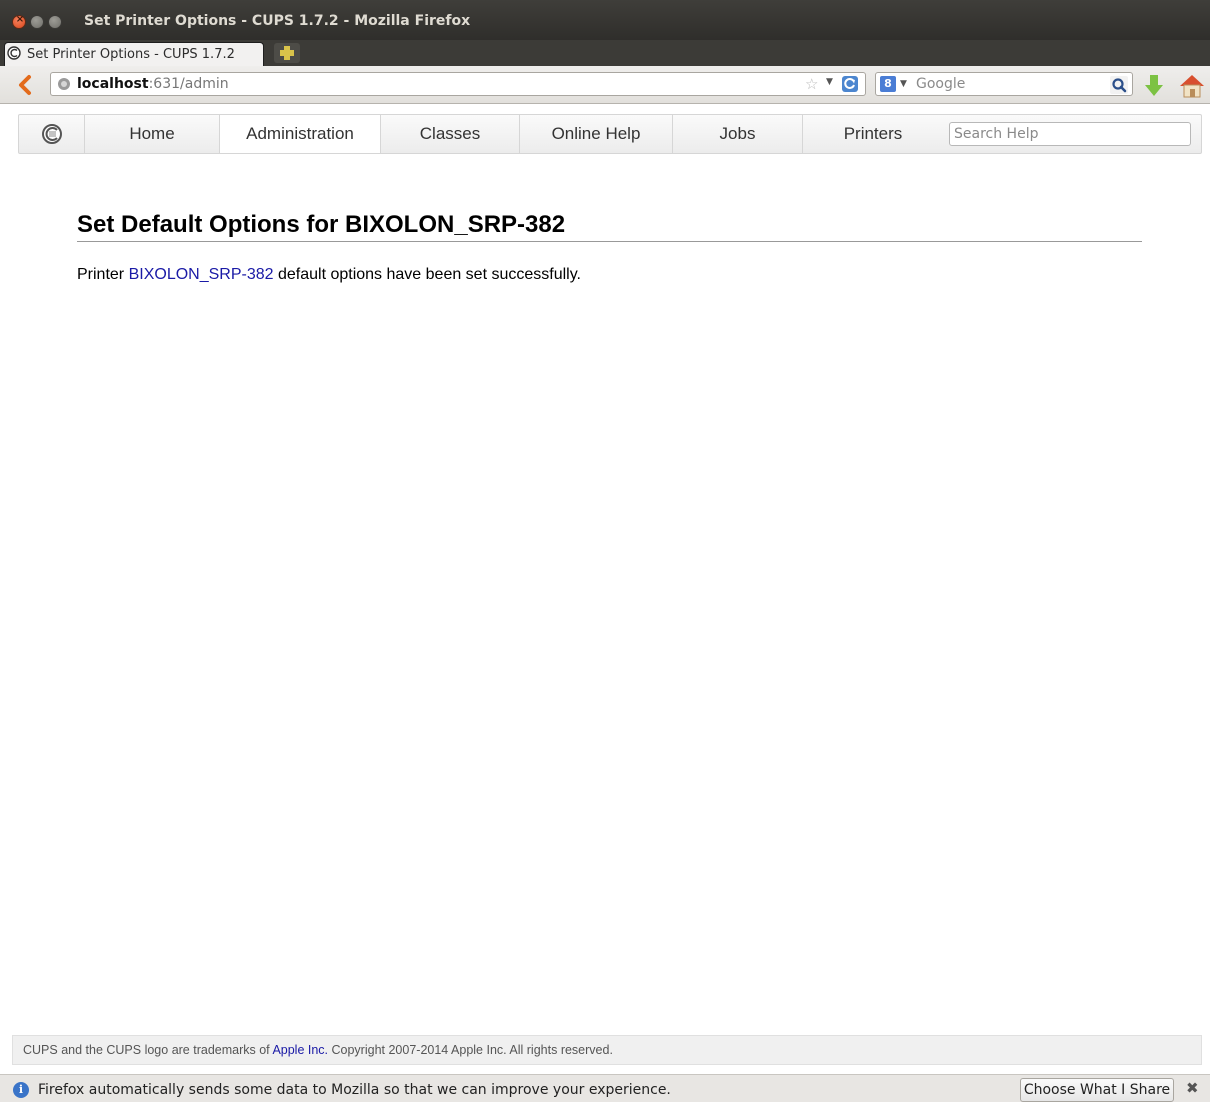 The height and width of the screenshot is (1102, 1210). Describe the element at coordinates (888, 84) in the screenshot. I see `google-engine-icon: 8` at that location.